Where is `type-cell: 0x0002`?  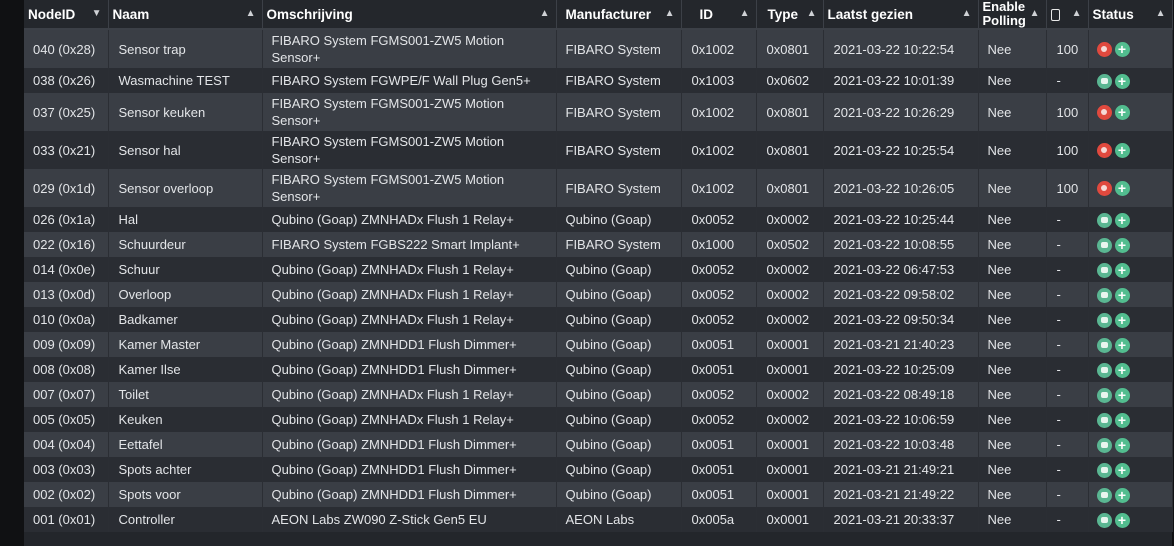
type-cell: 0x0002 is located at coordinates (790, 219).